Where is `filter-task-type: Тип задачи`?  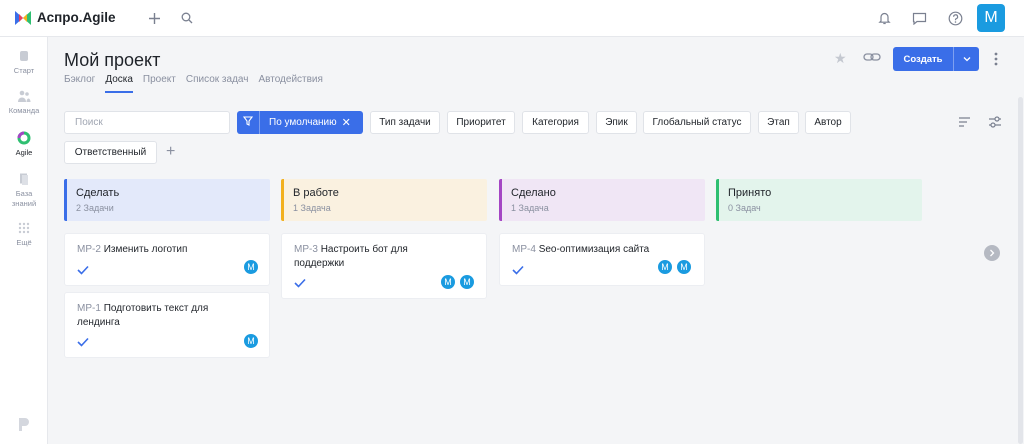
filter-task-type: Тип задачи is located at coordinates (405, 122).